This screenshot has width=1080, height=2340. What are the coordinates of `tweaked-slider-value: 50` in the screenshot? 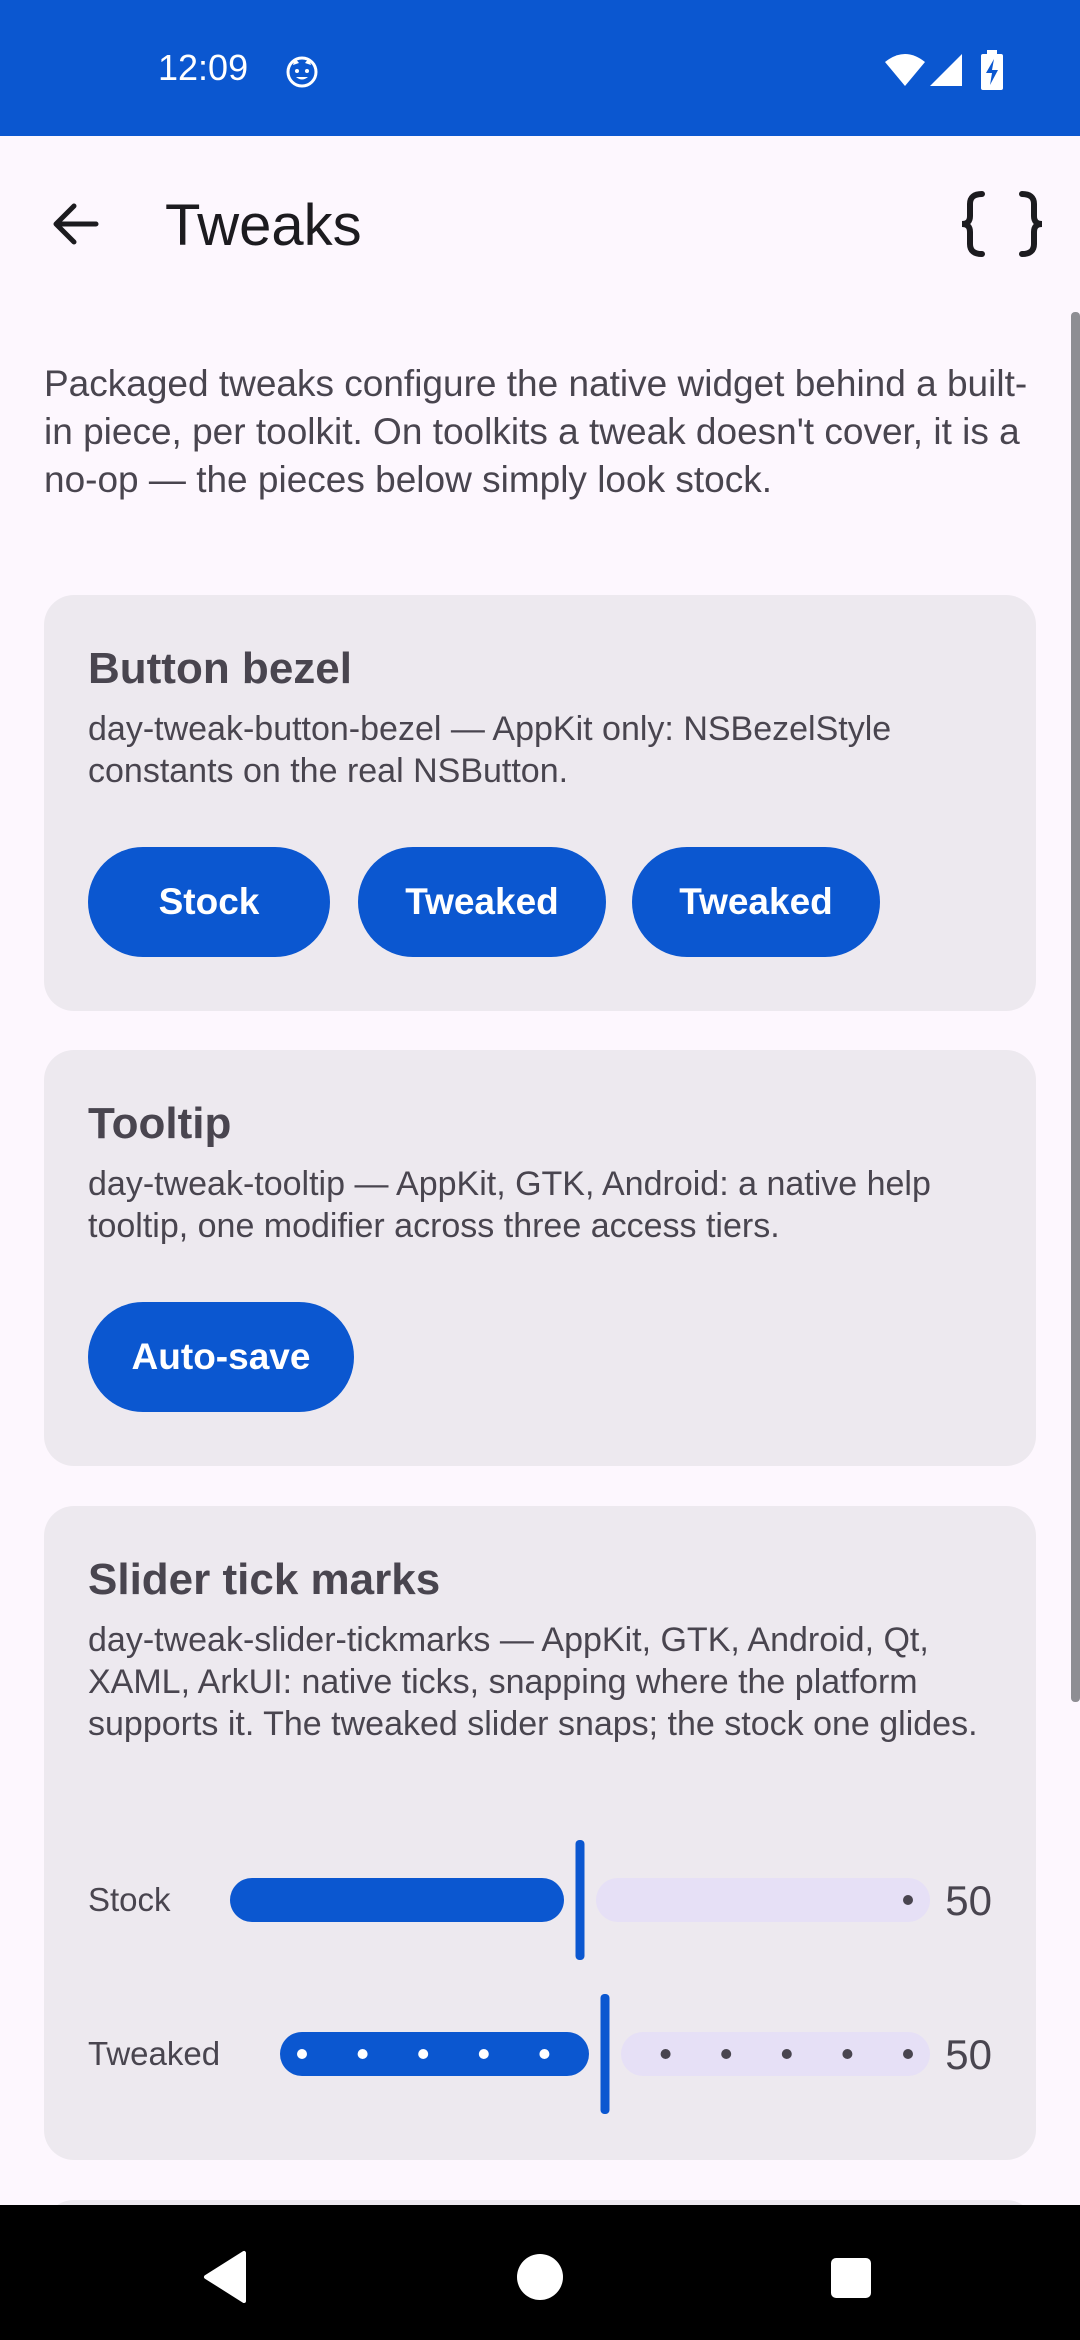 It's located at (968, 2054).